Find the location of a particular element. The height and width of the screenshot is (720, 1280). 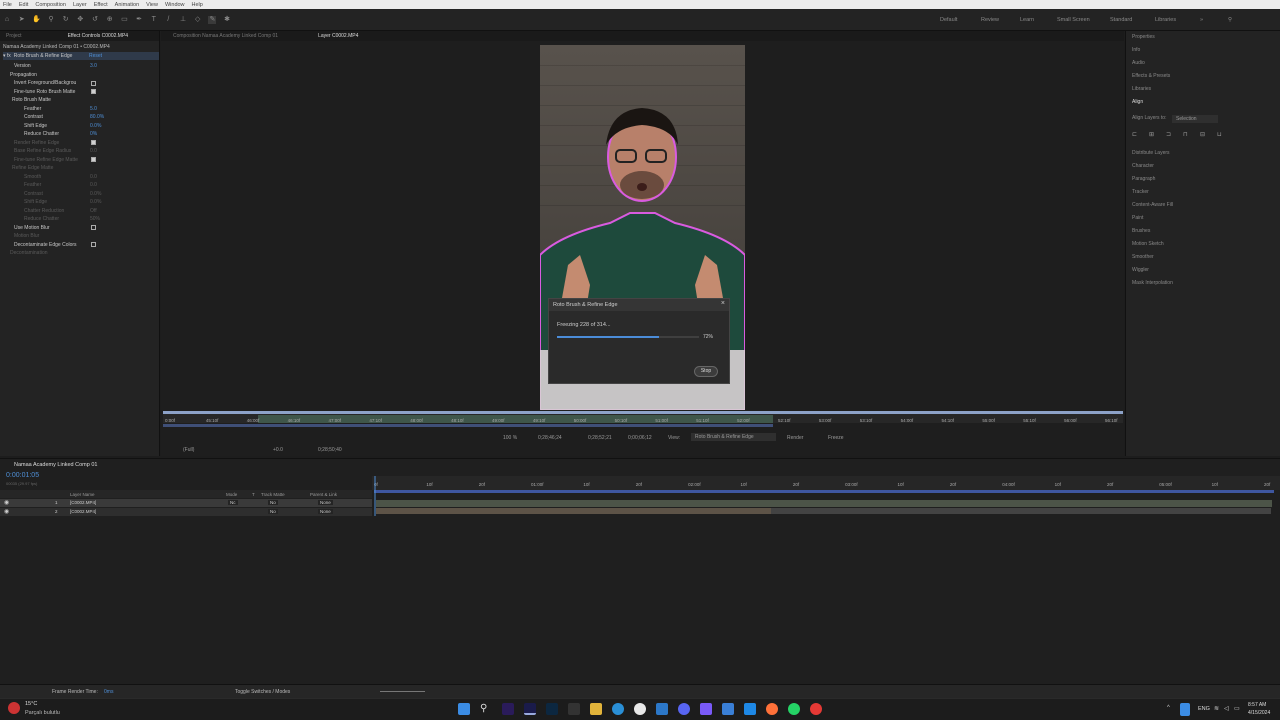

workspace-overflow-icon: » is located at coordinates (1201, 20).